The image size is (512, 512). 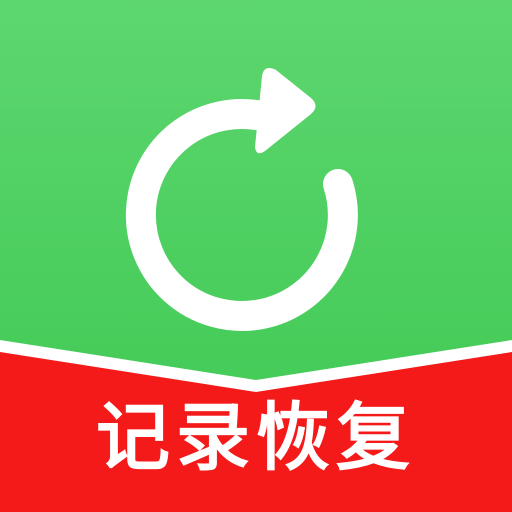 I want to click on banner-text: 记录恢复, so click(x=256, y=438).